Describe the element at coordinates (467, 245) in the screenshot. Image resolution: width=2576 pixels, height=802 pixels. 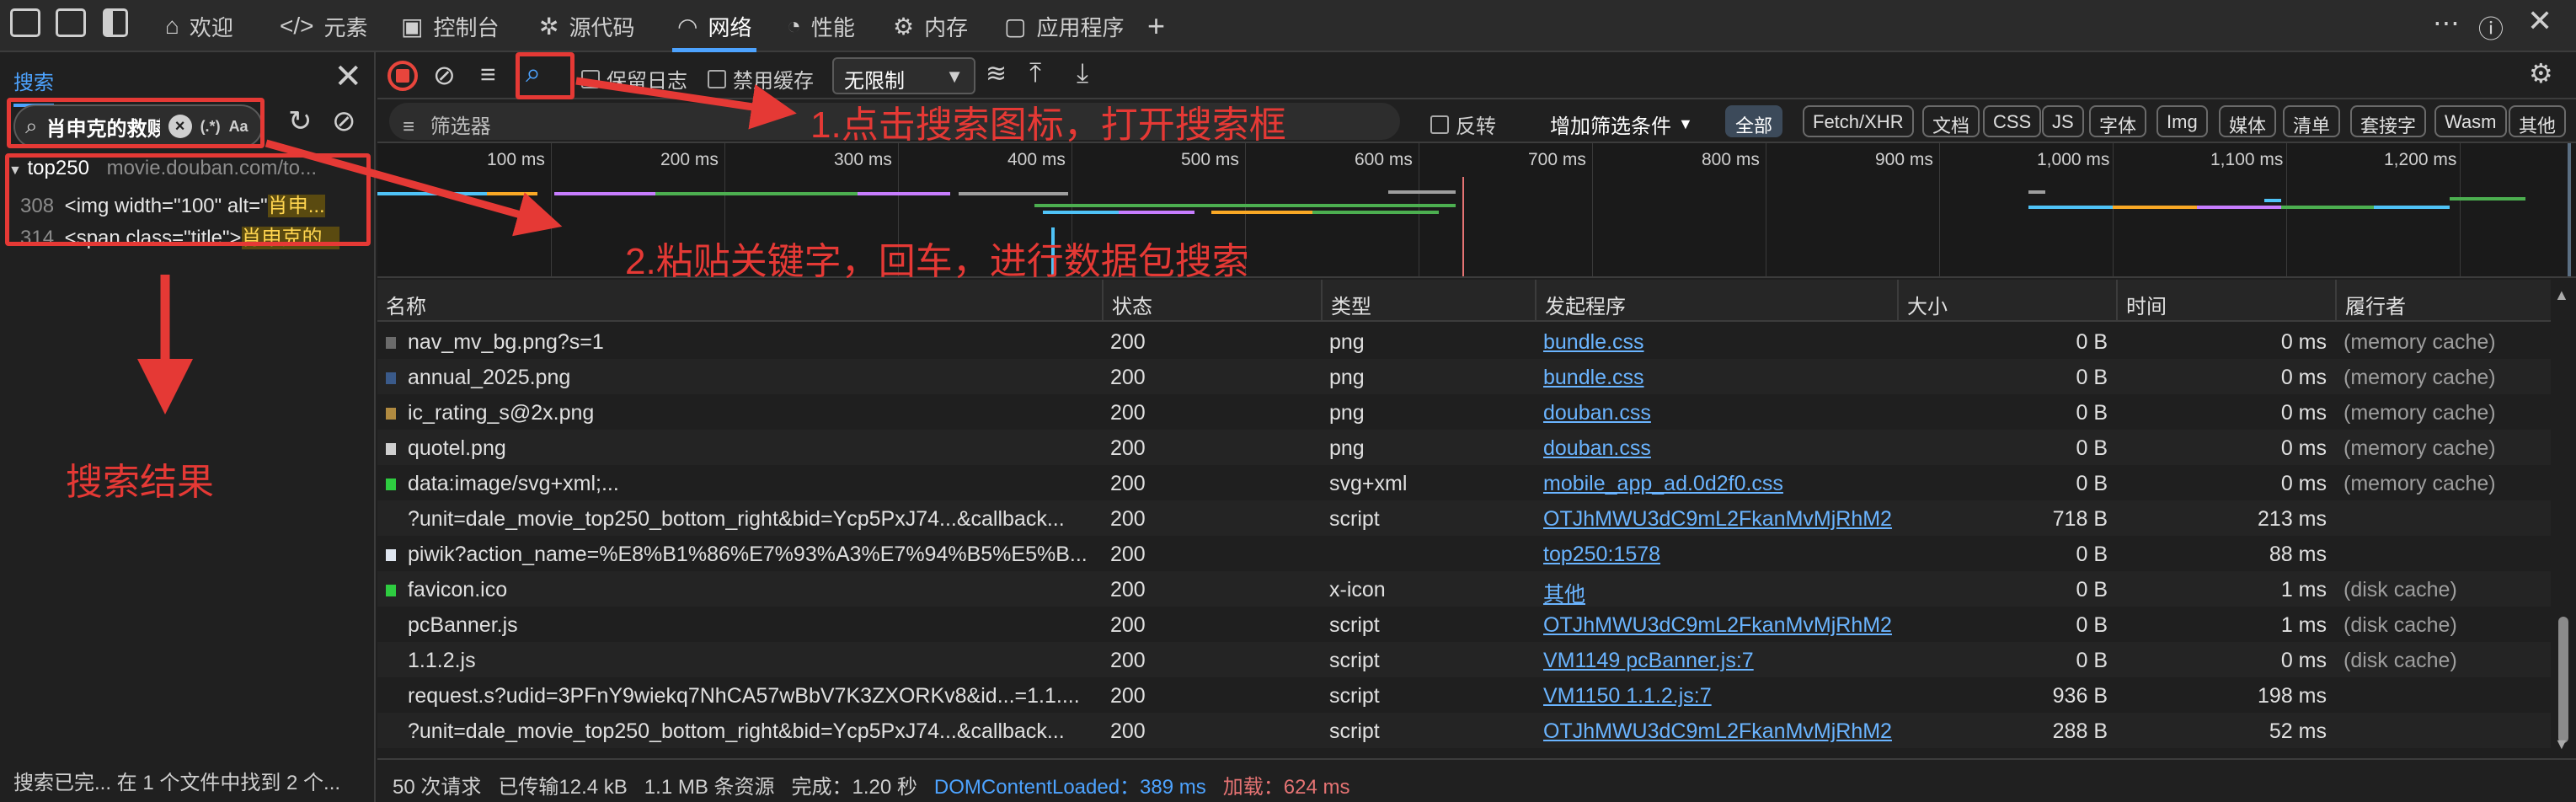
I see `annotation-arrows` at that location.